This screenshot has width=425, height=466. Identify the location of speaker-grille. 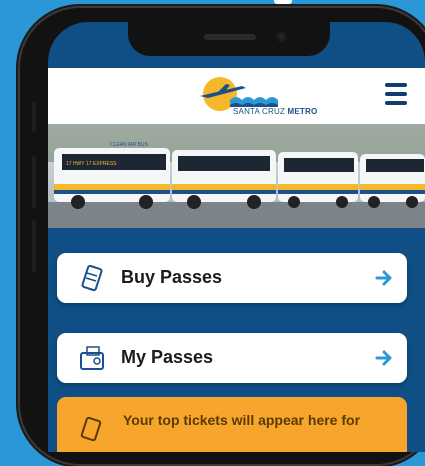
(230, 37).